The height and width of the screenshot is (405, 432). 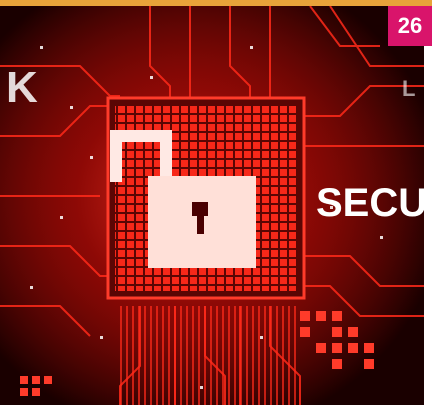 What do you see at coordinates (210, 355) in the screenshot?
I see `bus-lines` at bounding box center [210, 355].